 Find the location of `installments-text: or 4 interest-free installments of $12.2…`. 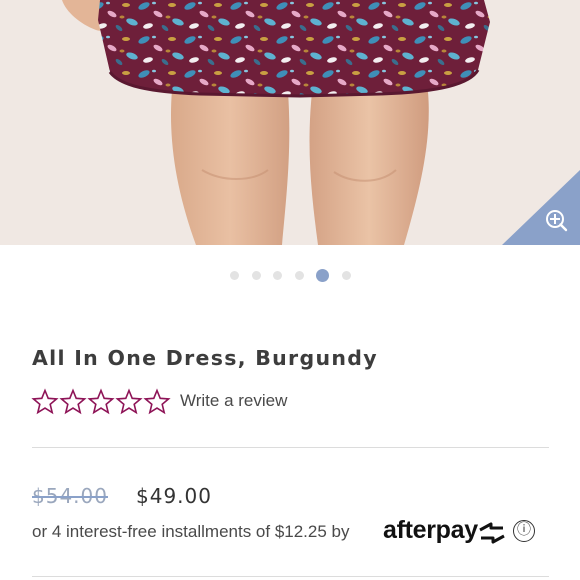

installments-text: or 4 interest-free installments of $12.2… is located at coordinates (191, 531).